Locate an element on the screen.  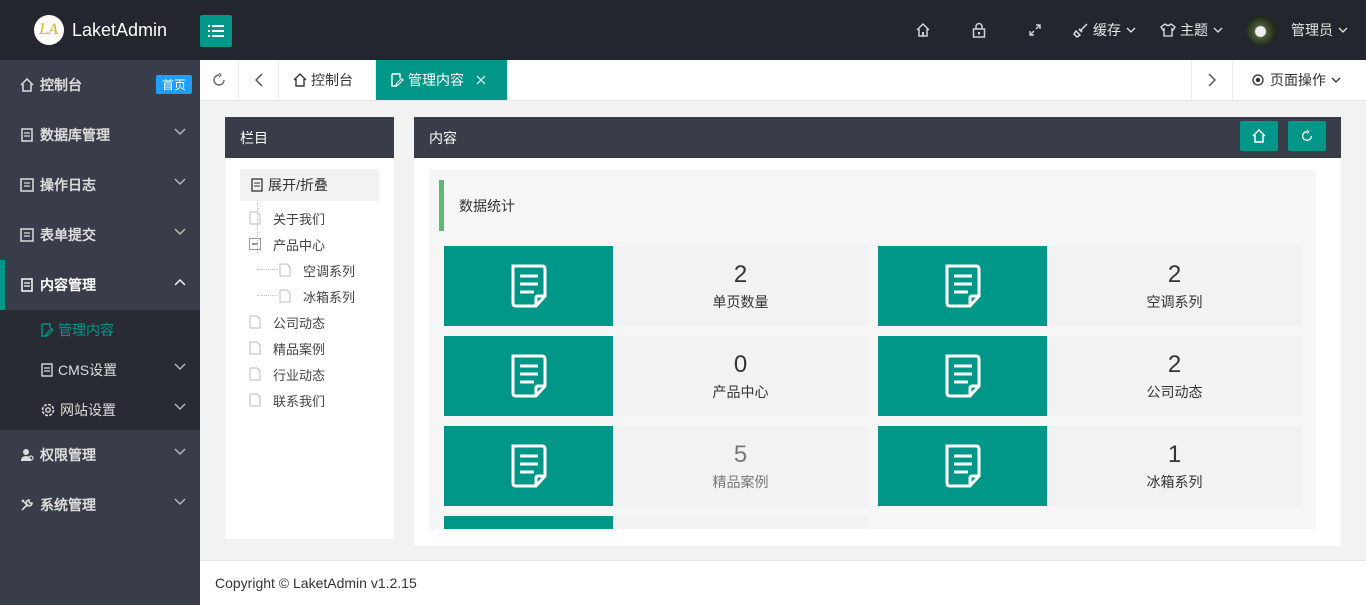
stat-card: 2 单页数量 is located at coordinates (656, 286).